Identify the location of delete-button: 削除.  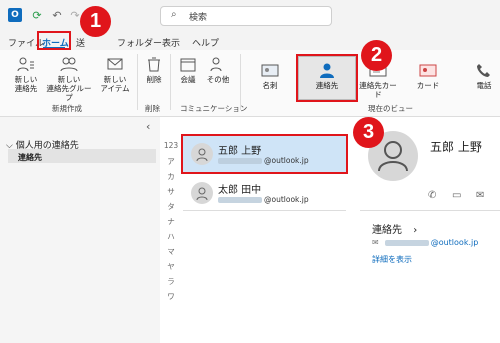
(154, 70).